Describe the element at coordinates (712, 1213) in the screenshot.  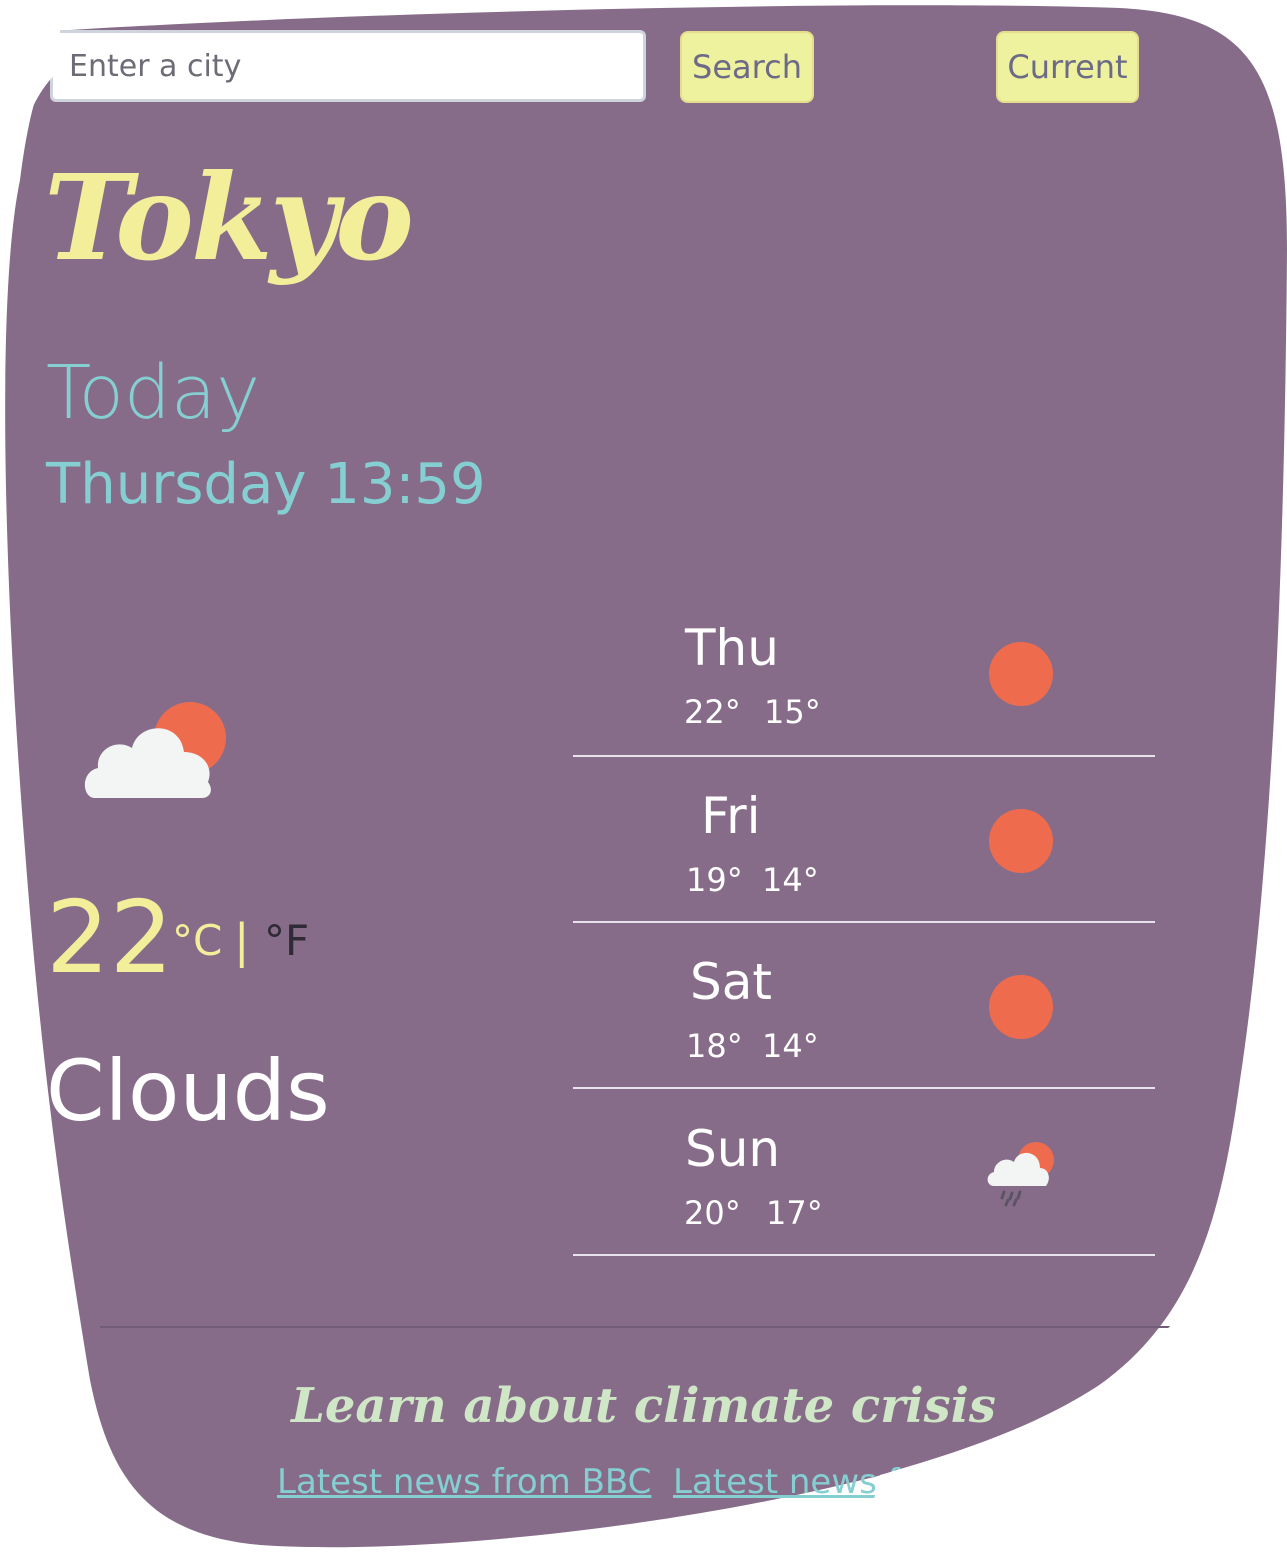
I see `forecast-max-temp: 20°` at that location.